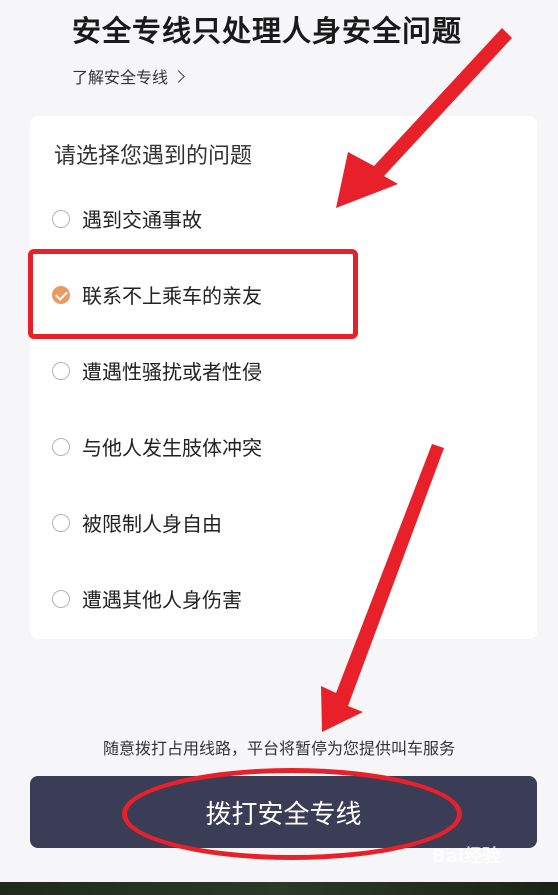 The image size is (558, 895). Describe the element at coordinates (152, 524) in the screenshot. I see `option-label: 被限制人身自由` at that location.